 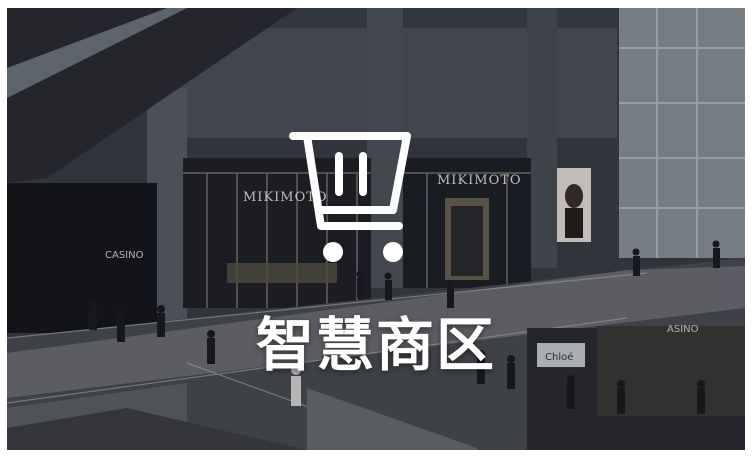 What do you see at coordinates (375, 345) in the screenshot?
I see `card-title: 智慧商区` at bounding box center [375, 345].